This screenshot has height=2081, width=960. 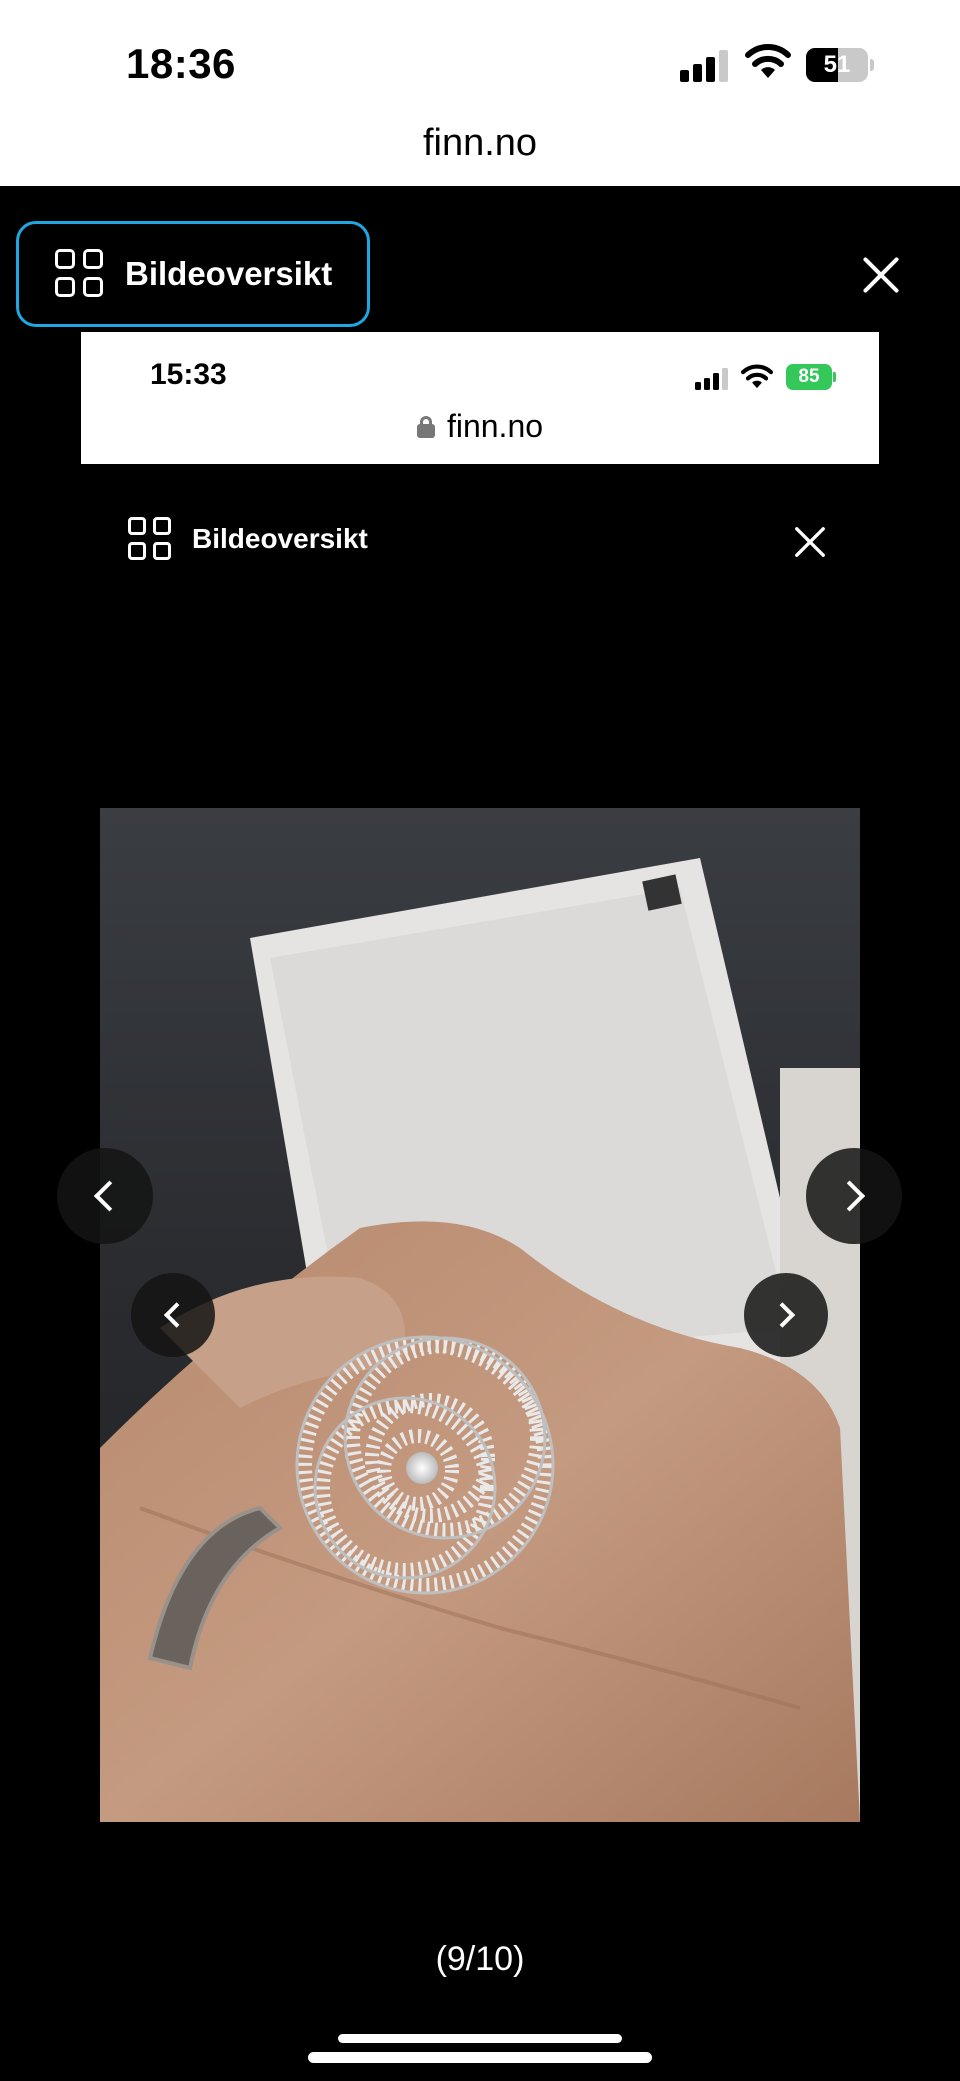 I want to click on inner-status-time: 15:33, so click(x=188, y=374).